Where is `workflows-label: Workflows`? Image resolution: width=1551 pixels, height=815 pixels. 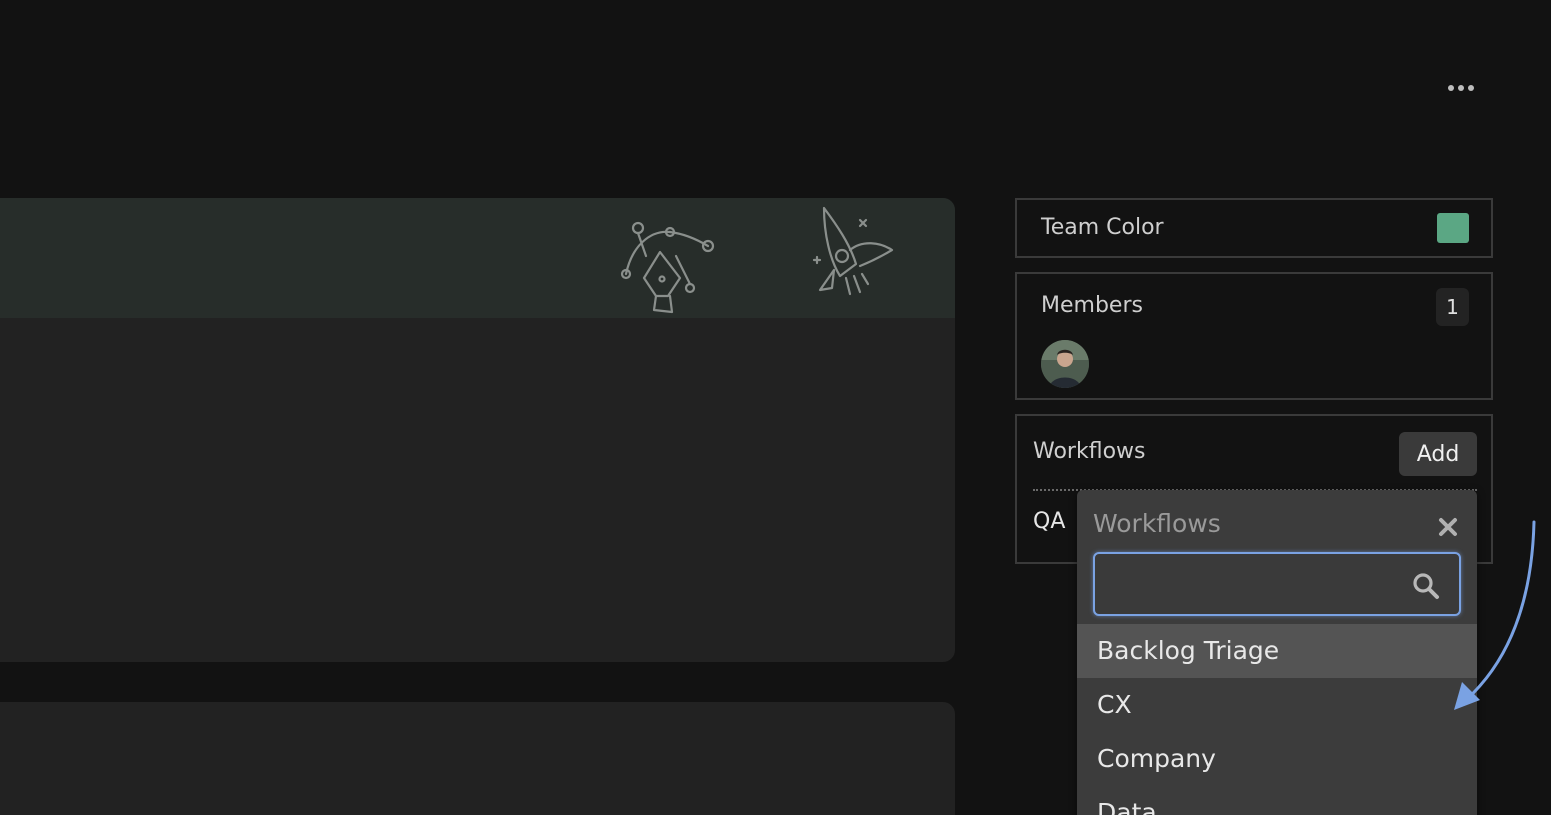 workflows-label: Workflows is located at coordinates (1089, 451).